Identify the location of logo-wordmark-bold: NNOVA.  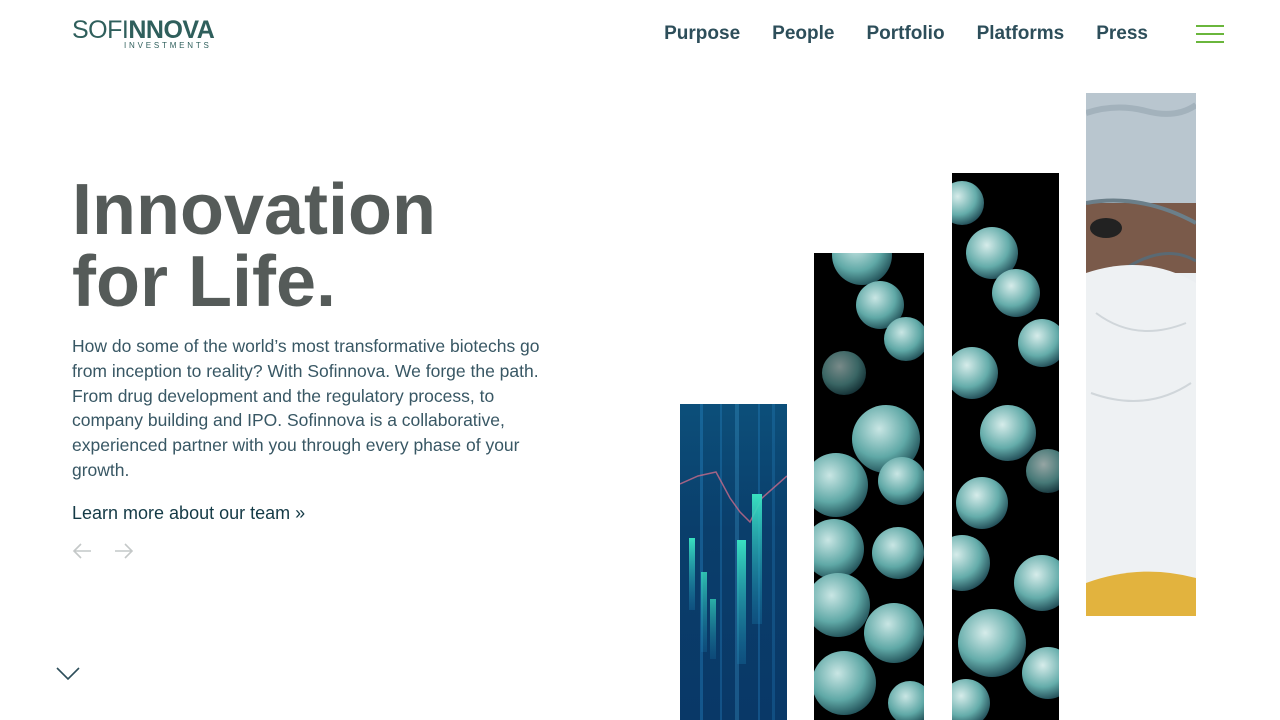
(171, 30).